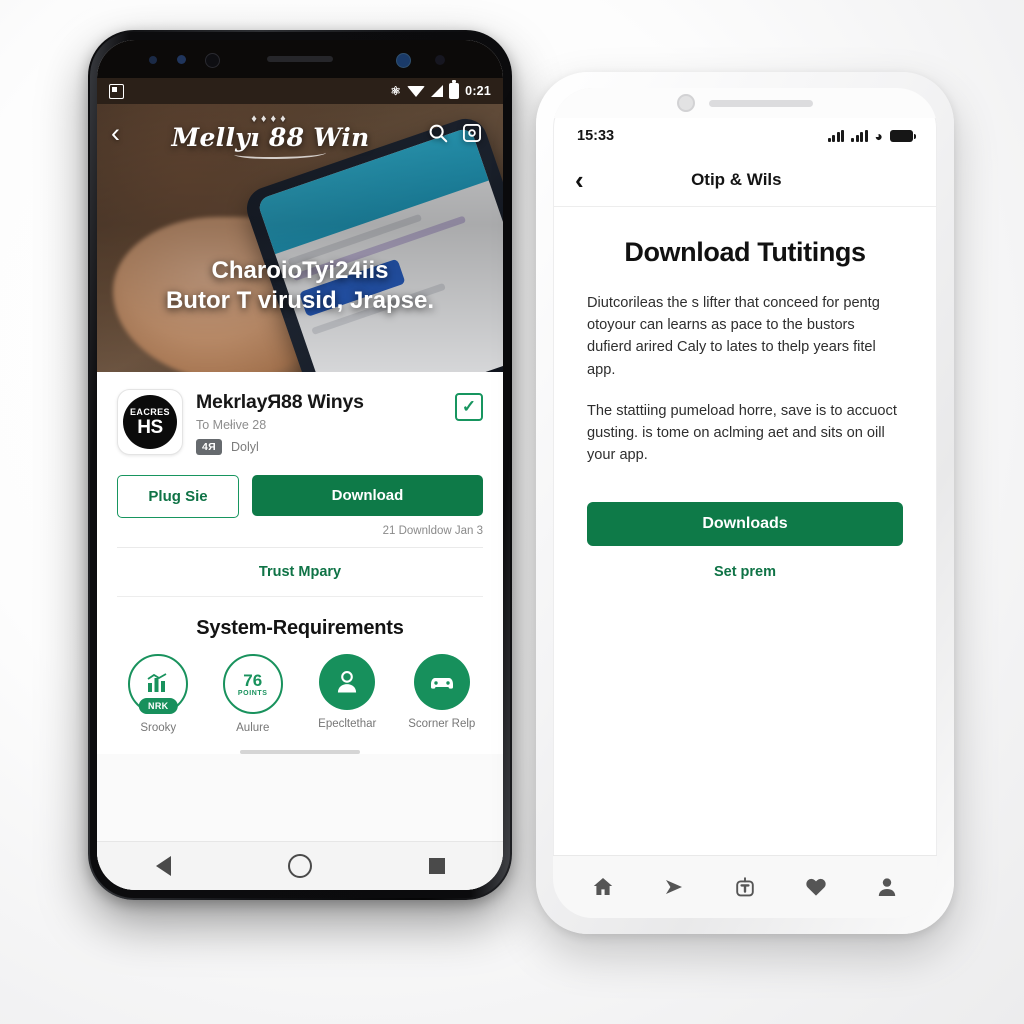 The image size is (1024, 1024). What do you see at coordinates (438, 133) in the screenshot?
I see `search-icon` at bounding box center [438, 133].